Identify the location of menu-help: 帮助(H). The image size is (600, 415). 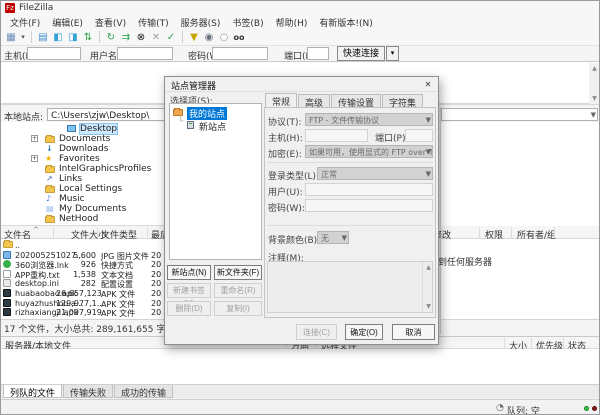
(292, 22).